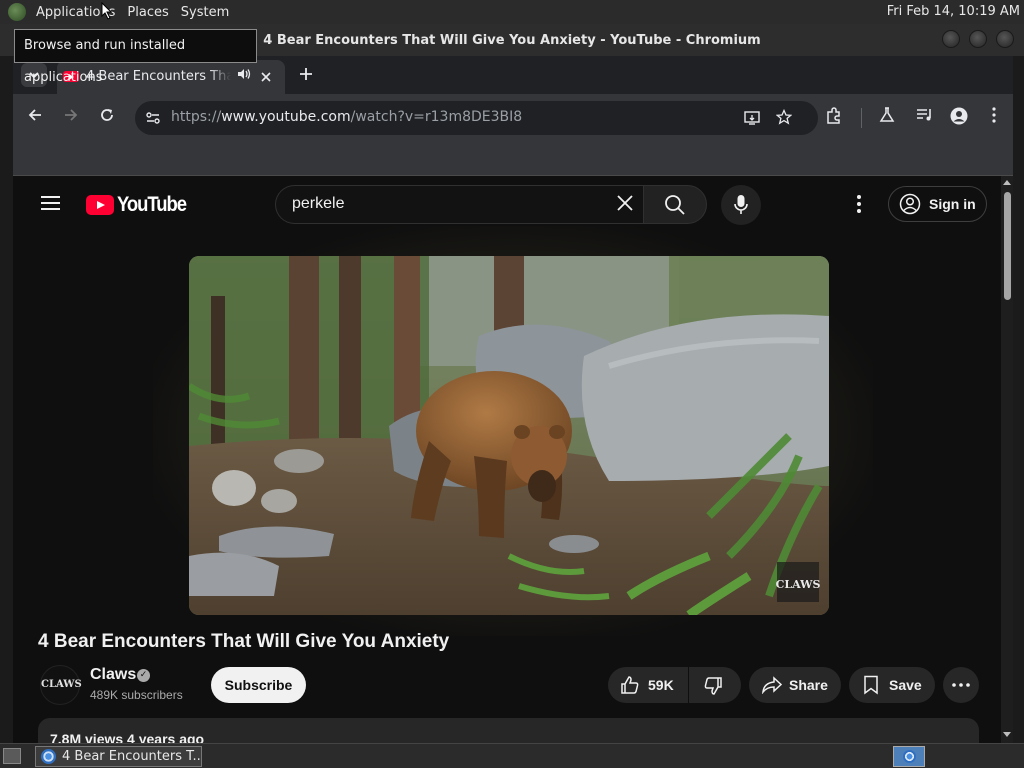 This screenshot has width=1024, height=768. I want to click on hamburger-menu-icon, so click(50, 203).